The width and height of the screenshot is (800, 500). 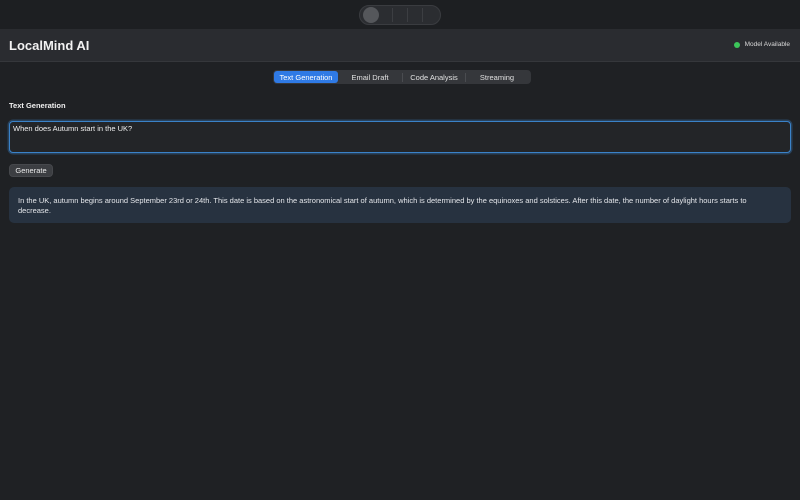 I want to click on status-label: Model Available, so click(x=767, y=44).